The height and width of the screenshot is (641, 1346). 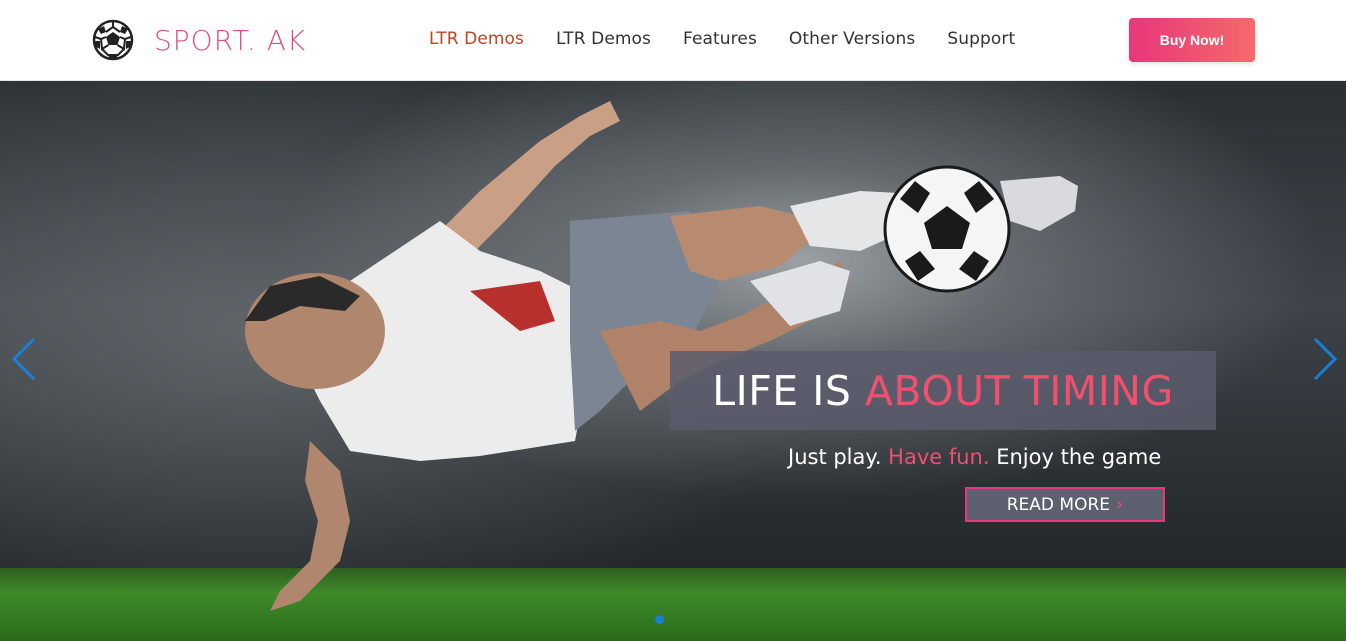 What do you see at coordinates (476, 39) in the screenshot?
I see `nav-item-ltr-demos: LTR Demos` at bounding box center [476, 39].